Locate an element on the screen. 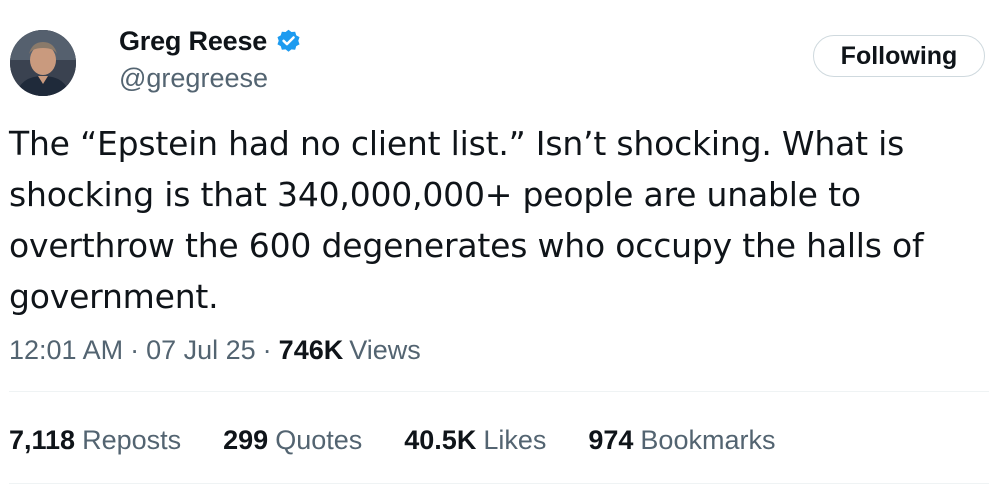  author-display-name: Greg Reese is located at coordinates (193, 41).